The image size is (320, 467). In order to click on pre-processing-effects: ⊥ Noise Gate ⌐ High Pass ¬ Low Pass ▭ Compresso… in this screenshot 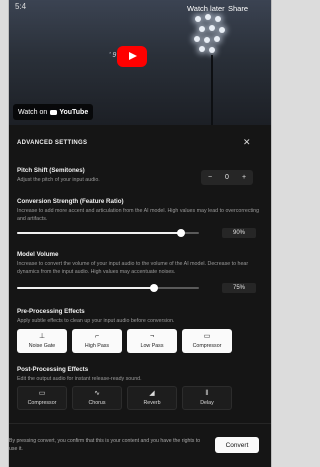, I will do `click(124, 341)`.